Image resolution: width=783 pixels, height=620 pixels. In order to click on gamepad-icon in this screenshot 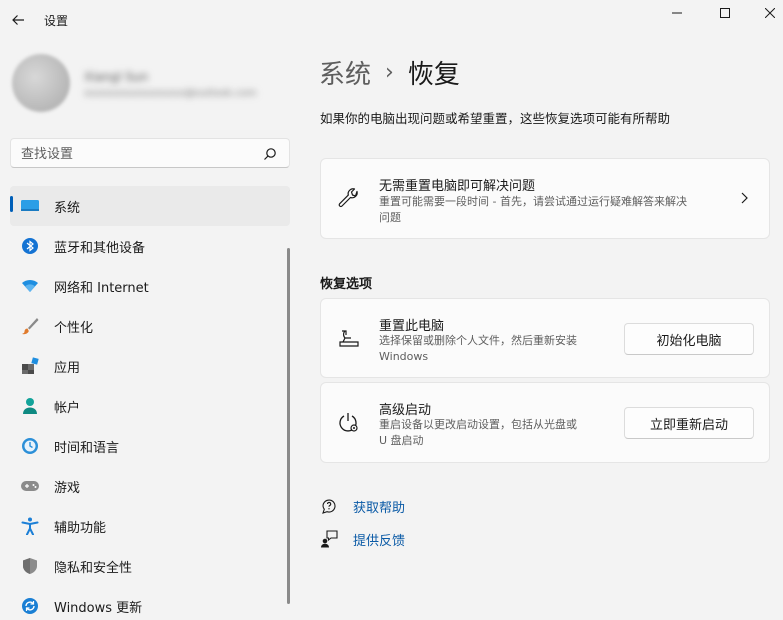, I will do `click(30, 486)`.